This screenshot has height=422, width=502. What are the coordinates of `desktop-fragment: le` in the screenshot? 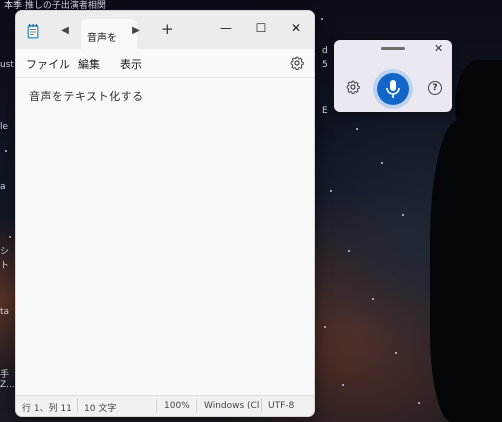 It's located at (4, 127).